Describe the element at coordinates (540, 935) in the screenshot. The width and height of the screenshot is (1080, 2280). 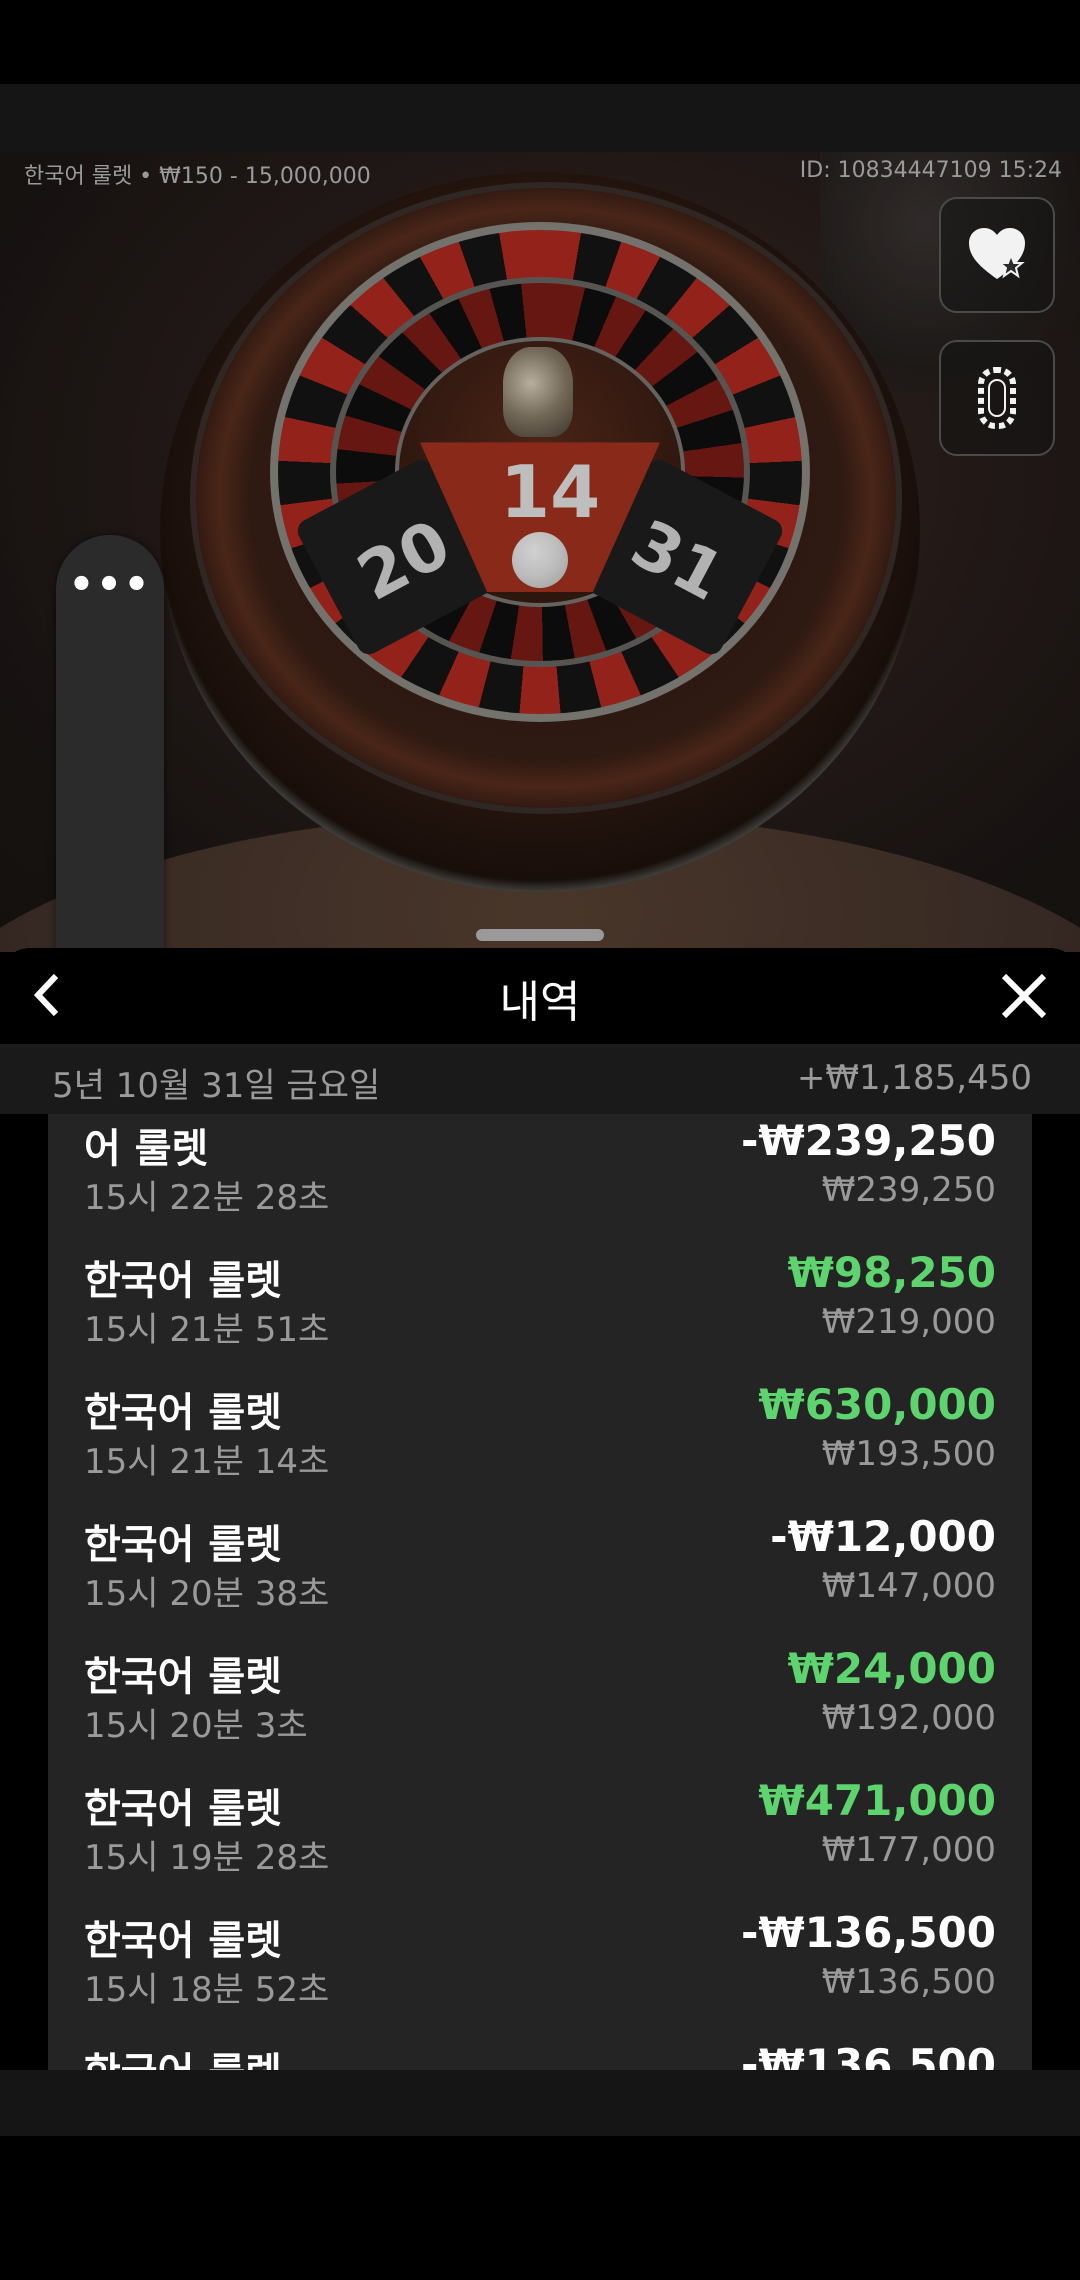
I see `sheet-drag-handle` at that location.